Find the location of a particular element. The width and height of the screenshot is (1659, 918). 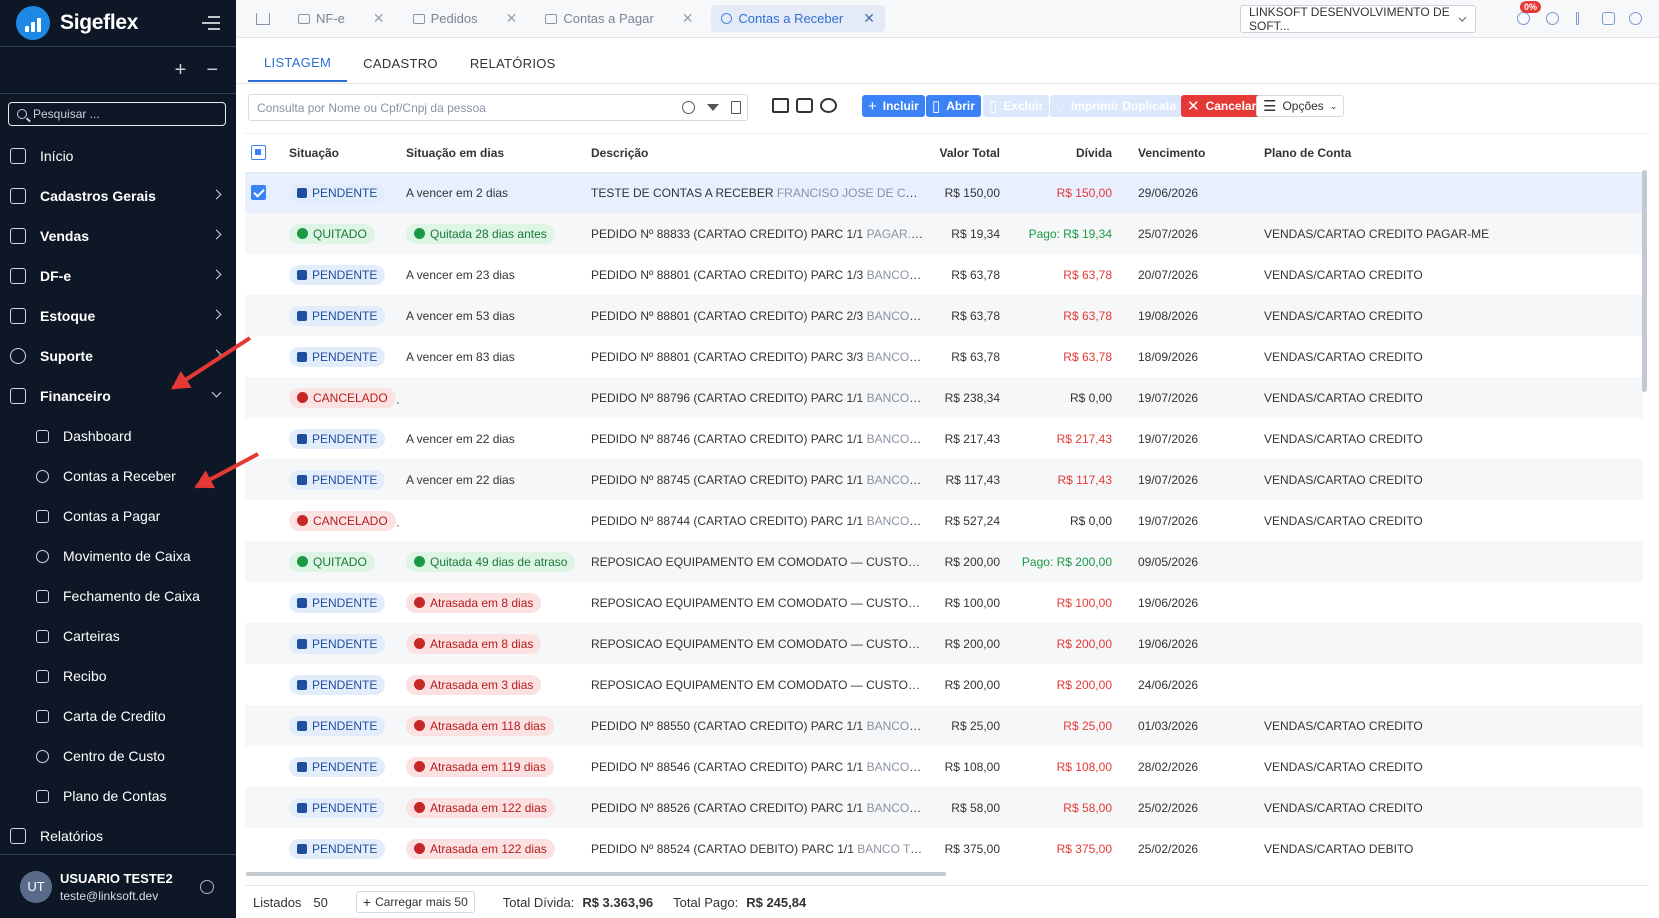

col-plano-de-conta: Plano de Conta is located at coordinates (1450, 153).